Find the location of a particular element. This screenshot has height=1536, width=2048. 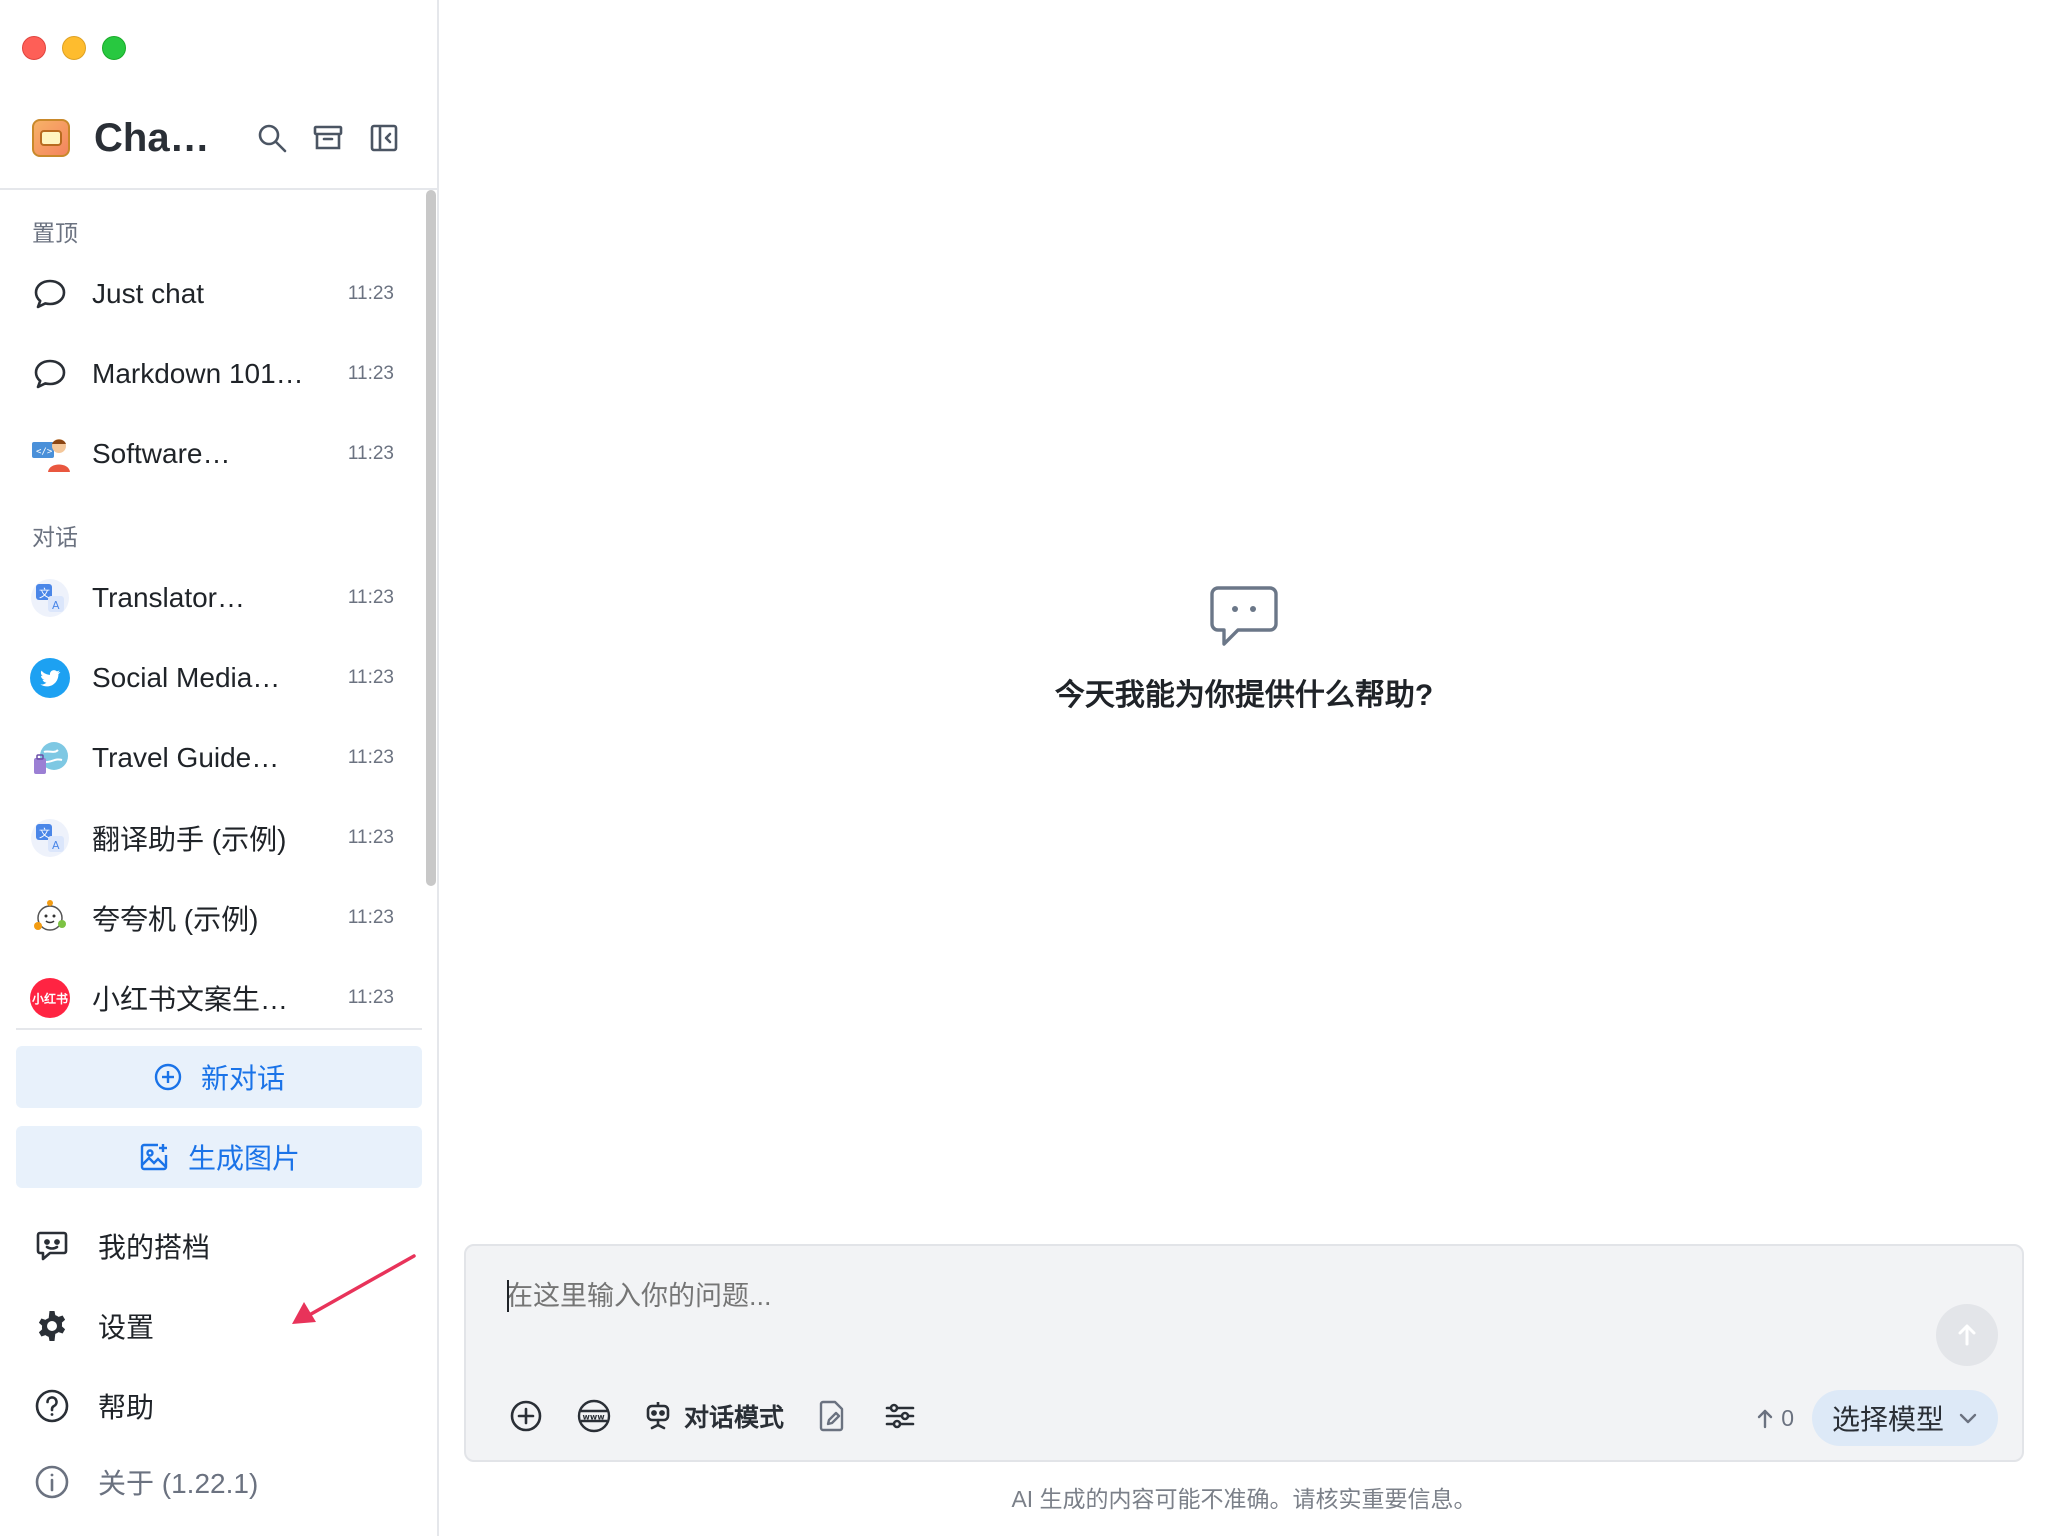

close-window-button is located at coordinates (34, 48).